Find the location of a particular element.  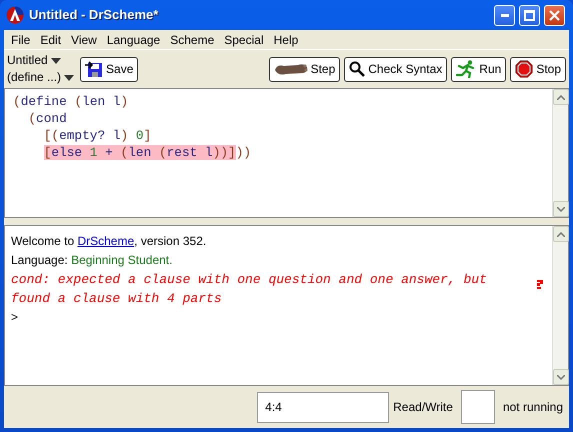

app-logo-icon is located at coordinates (15, 15).